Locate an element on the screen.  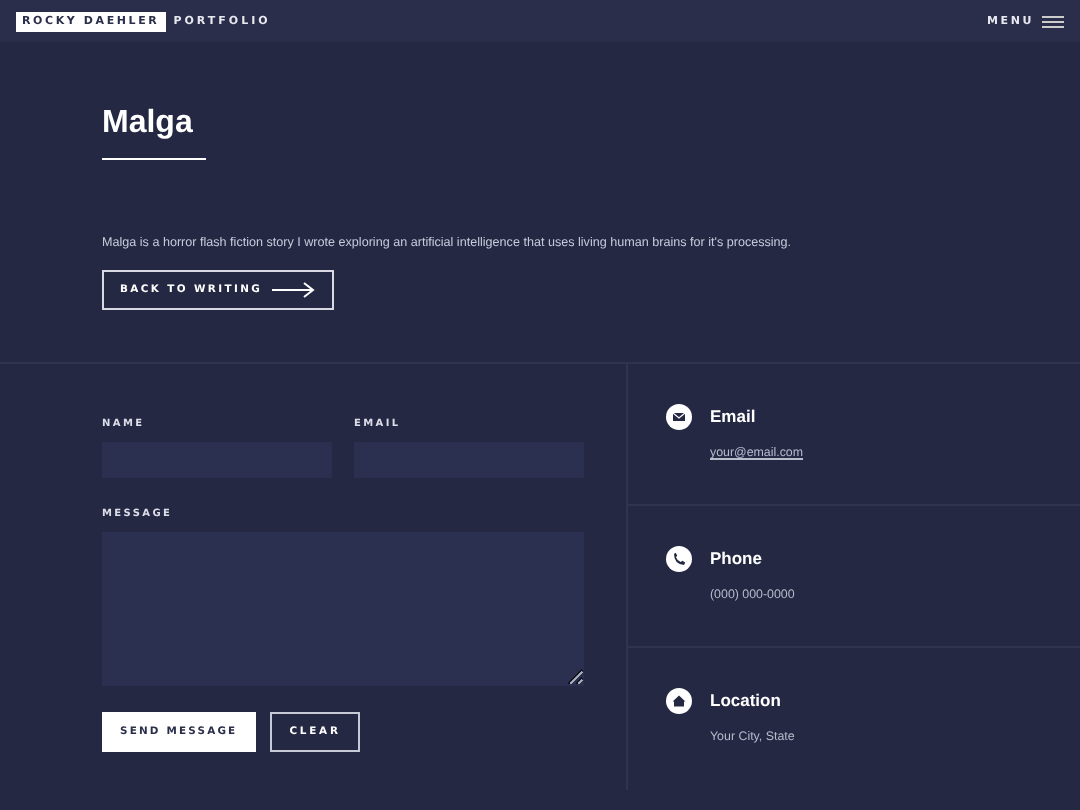
house-icon is located at coordinates (679, 701).